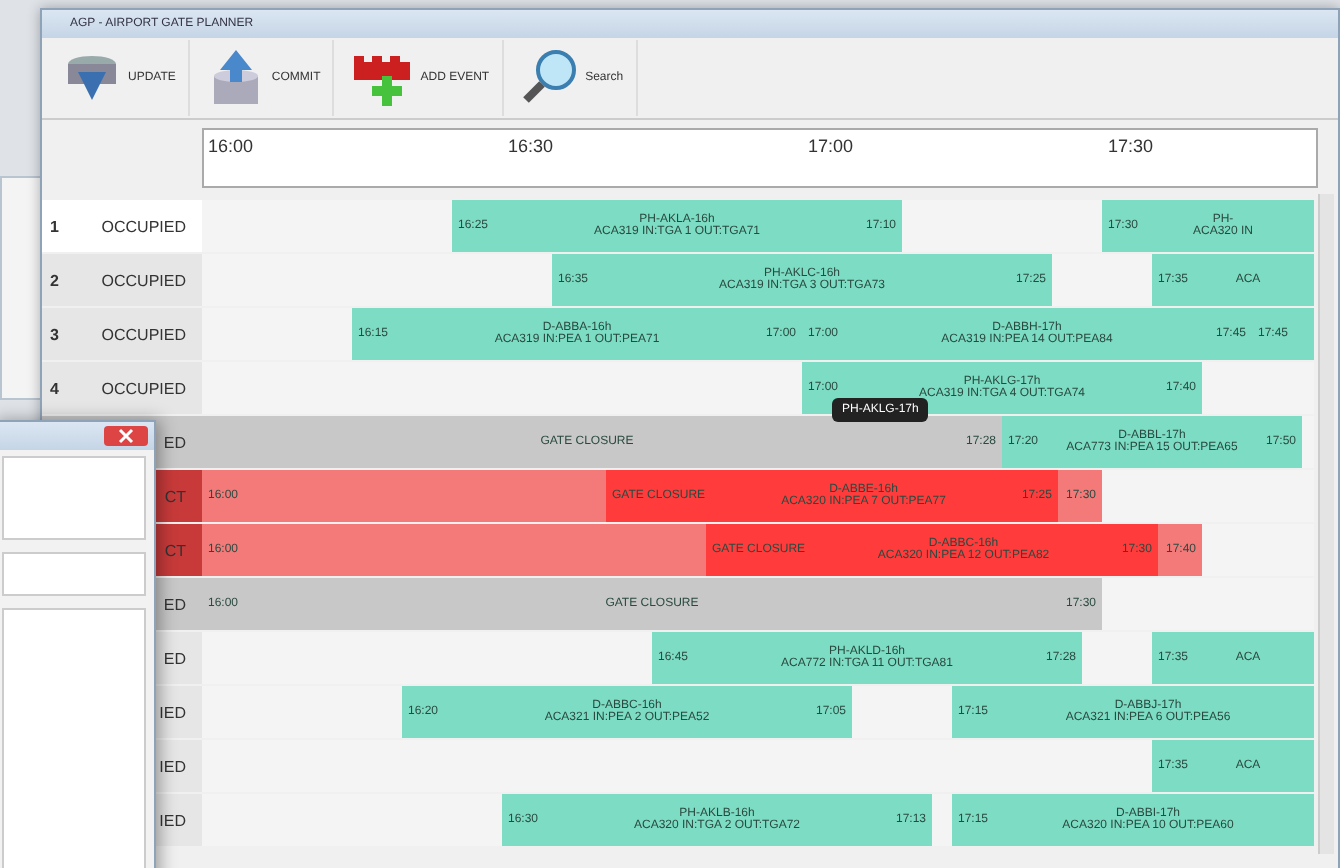 This screenshot has width=1340, height=868. I want to click on close-icon, so click(126, 436).